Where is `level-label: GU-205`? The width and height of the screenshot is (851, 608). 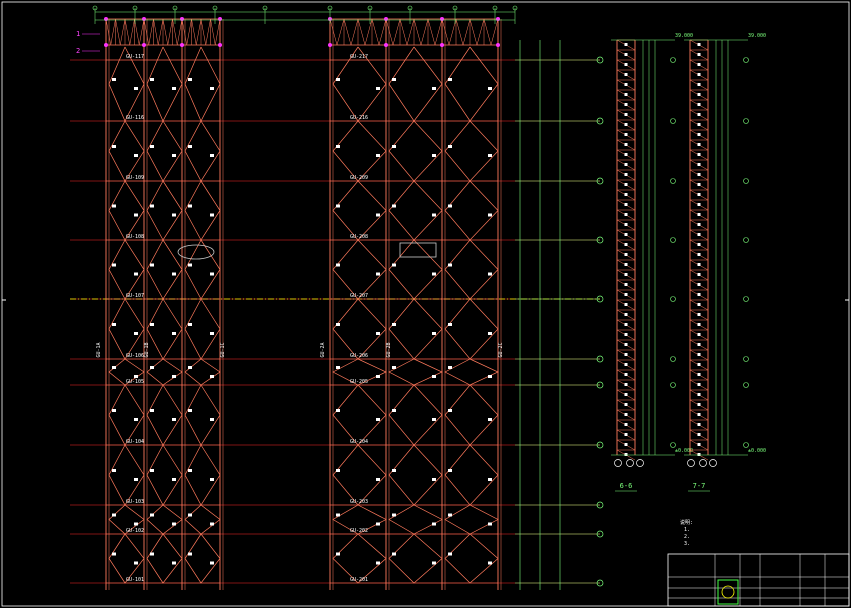 level-label: GU-205 is located at coordinates (359, 382).